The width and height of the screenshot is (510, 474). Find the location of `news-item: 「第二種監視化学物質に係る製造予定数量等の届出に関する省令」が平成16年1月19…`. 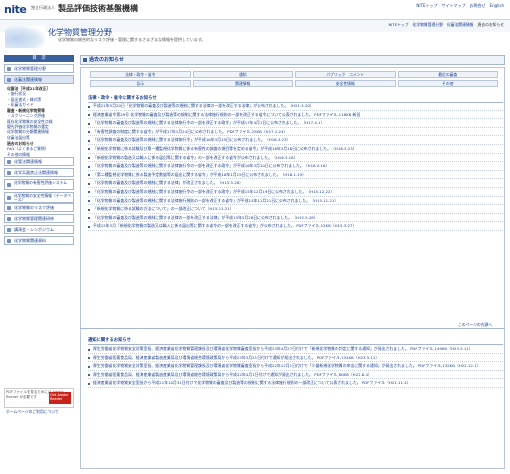

news-item: 「第二種監視化学物質に係る製造予定数量等の届出に関する省令」が平成16年1月19… is located at coordinates (295, 176).